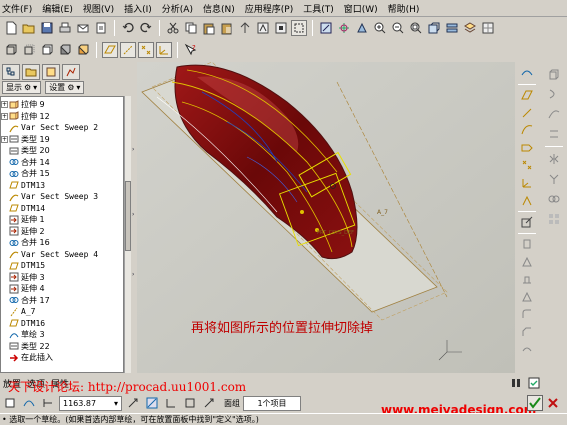 The image size is (567, 425). Describe the element at coordinates (4, 139) in the screenshot. I see `expand-icon: +` at that location.